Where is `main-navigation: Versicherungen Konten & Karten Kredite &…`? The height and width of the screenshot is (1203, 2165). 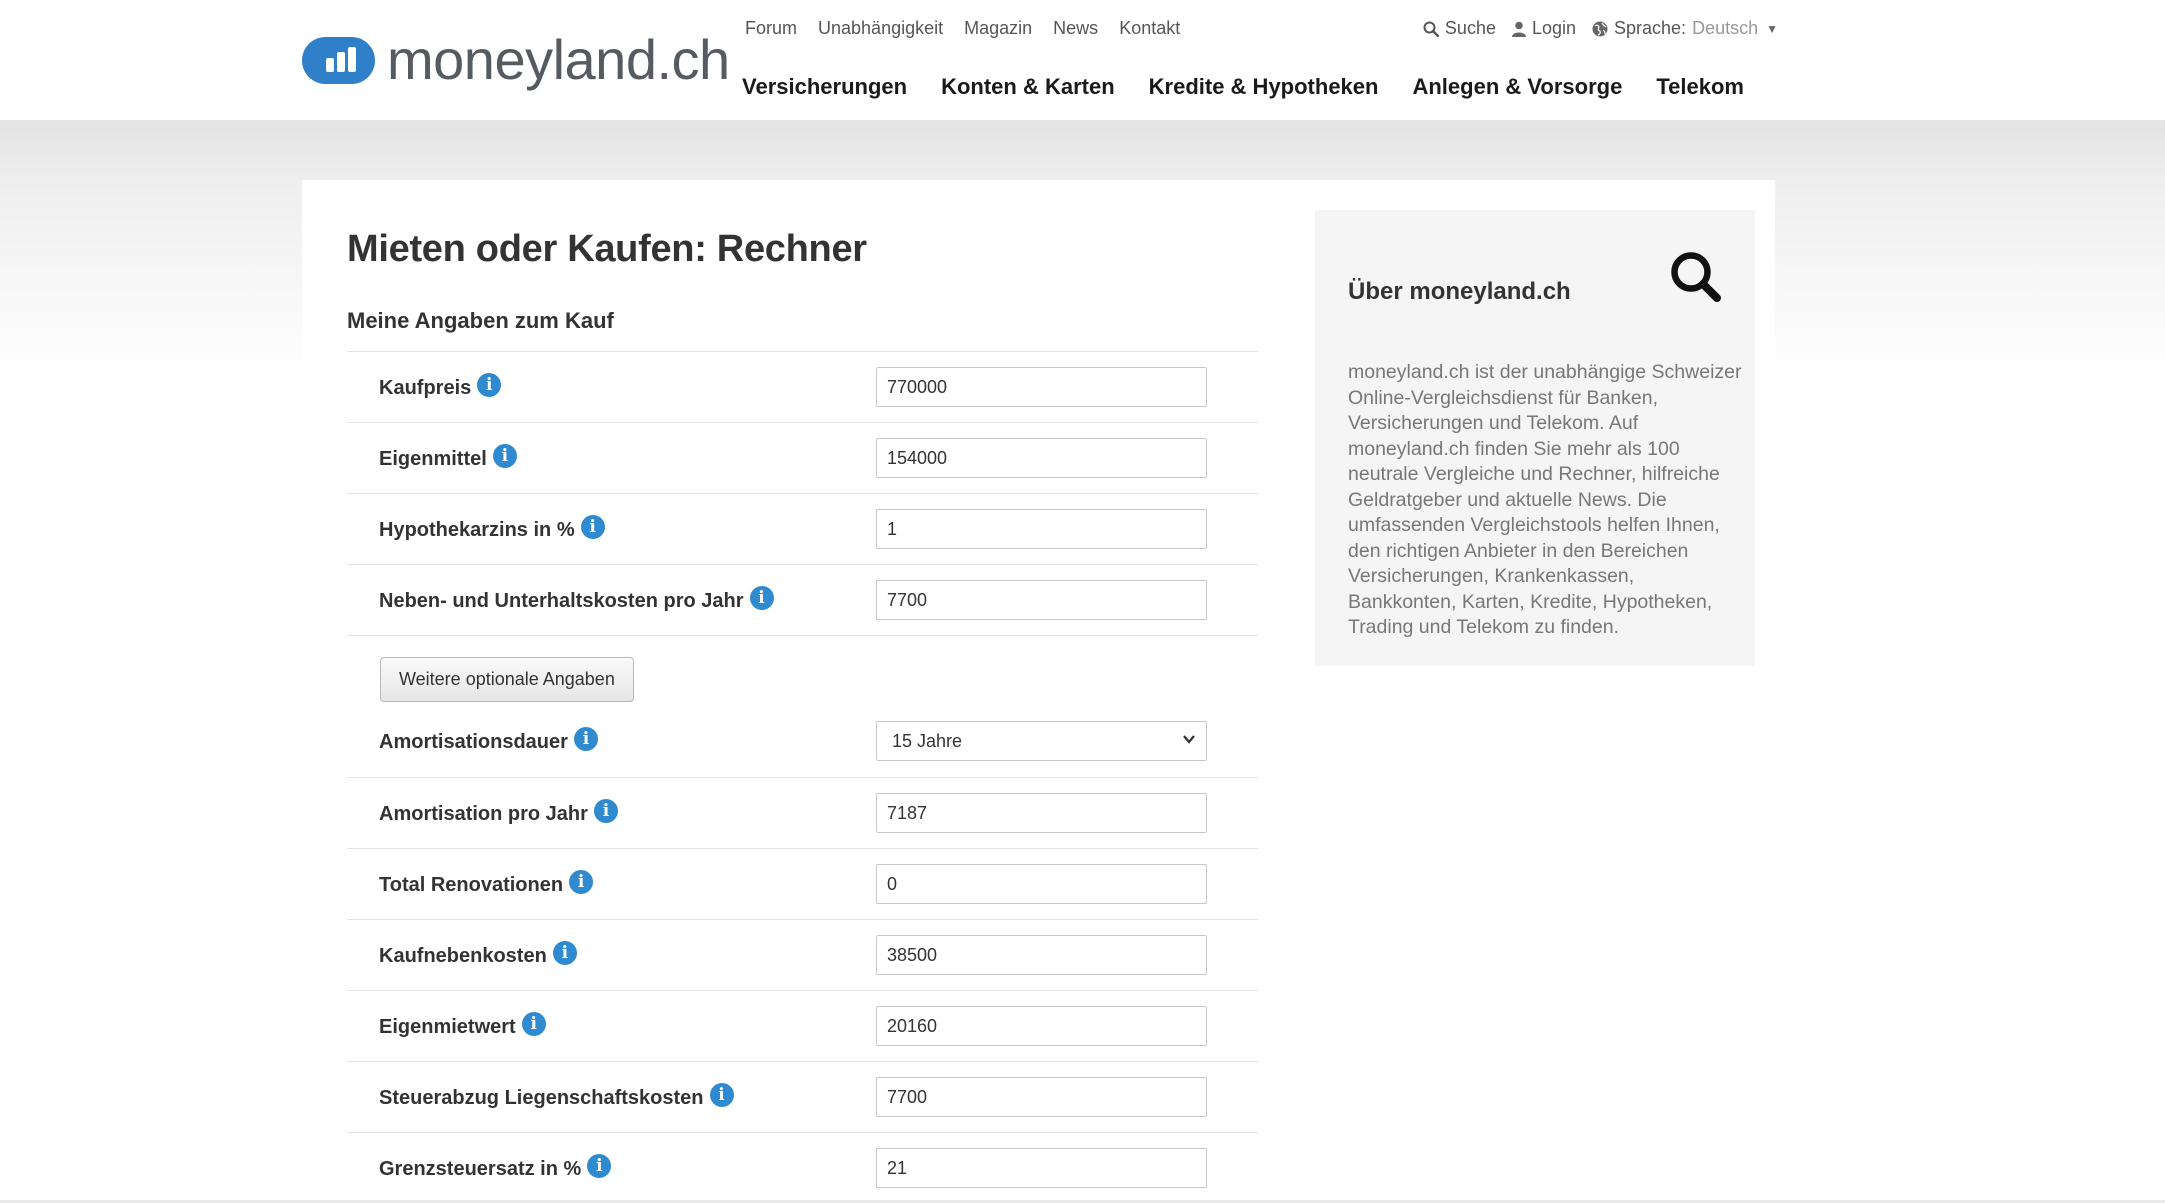
main-navigation: Versicherungen Konten & Karten Kredite &… is located at coordinates (1243, 87).